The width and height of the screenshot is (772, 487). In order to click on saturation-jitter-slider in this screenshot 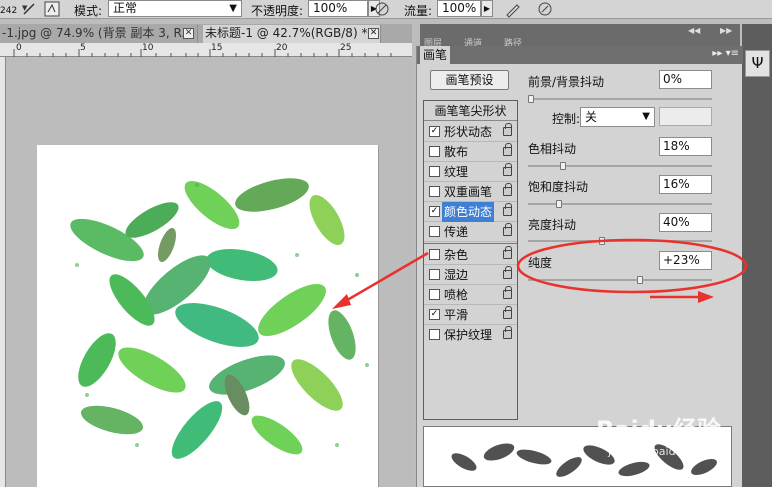, I will do `click(620, 204)`.